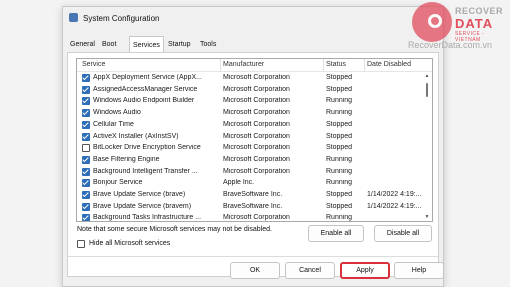  What do you see at coordinates (113, 124) in the screenshot?
I see `service-name: Cellular Time` at bounding box center [113, 124].